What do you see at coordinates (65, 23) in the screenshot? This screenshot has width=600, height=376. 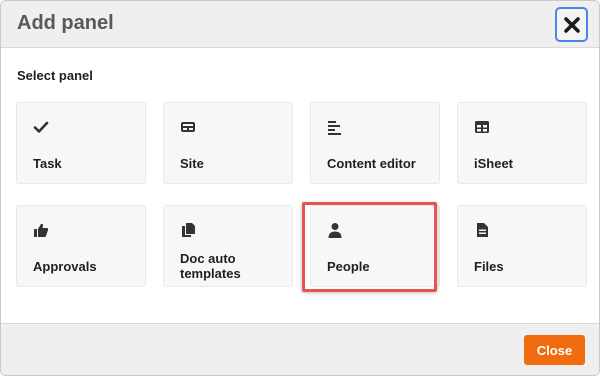 I see `dialog-title: Add panel` at bounding box center [65, 23].